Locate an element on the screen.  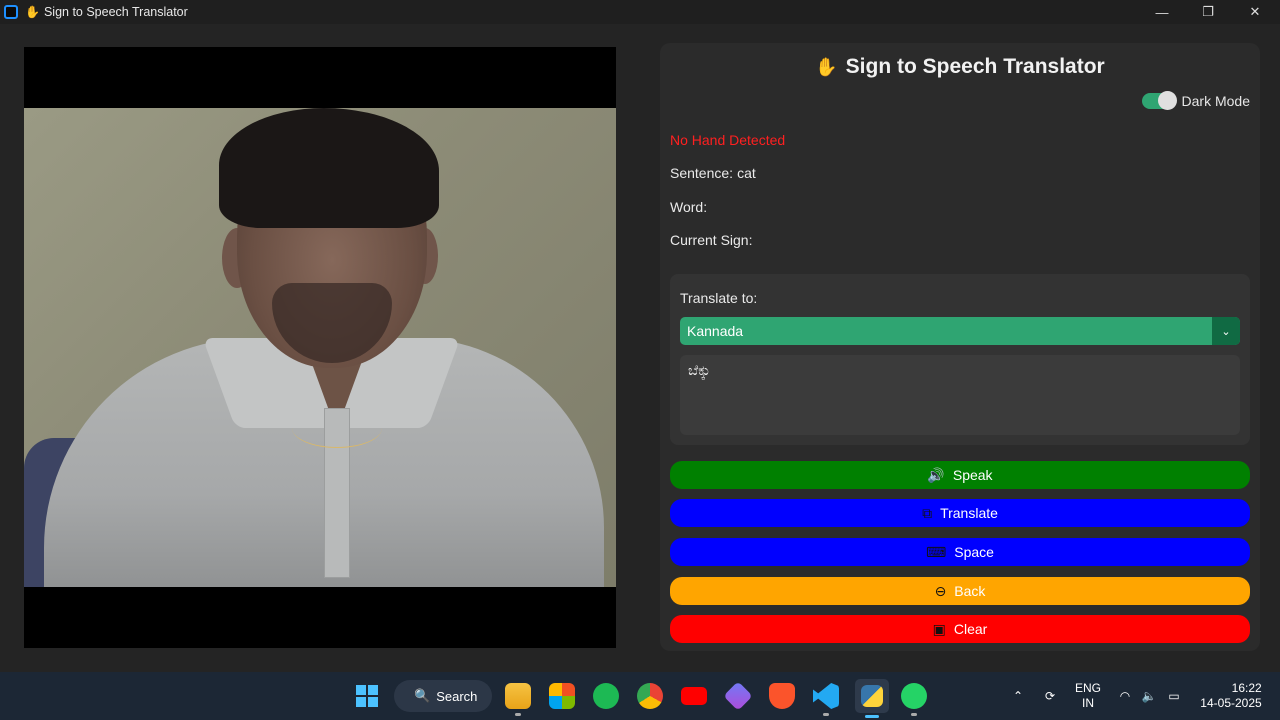
translate-icon: ⧉ is located at coordinates (927, 512).